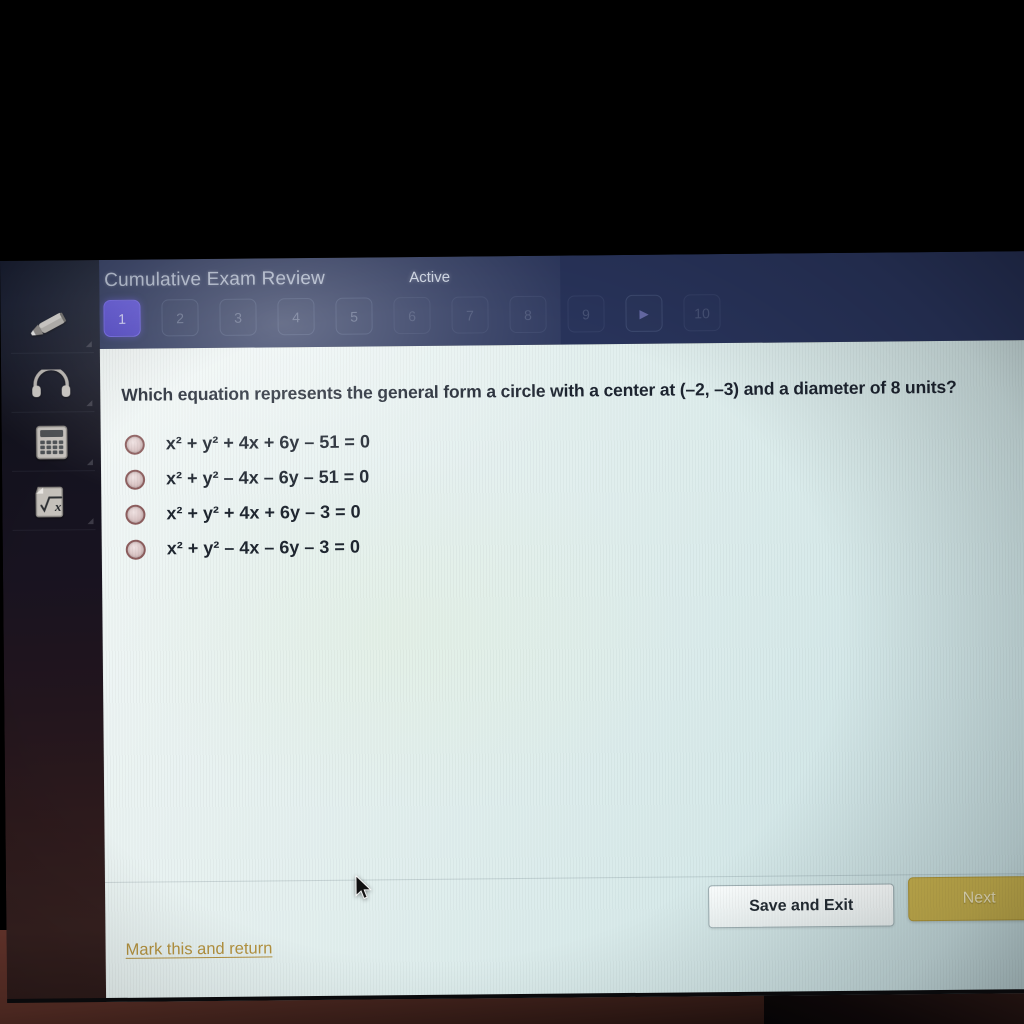 Image resolution: width=1024 pixels, height=1024 pixels. Describe the element at coordinates (215, 279) in the screenshot. I see `page-title: Cumulative Exam Review` at that location.